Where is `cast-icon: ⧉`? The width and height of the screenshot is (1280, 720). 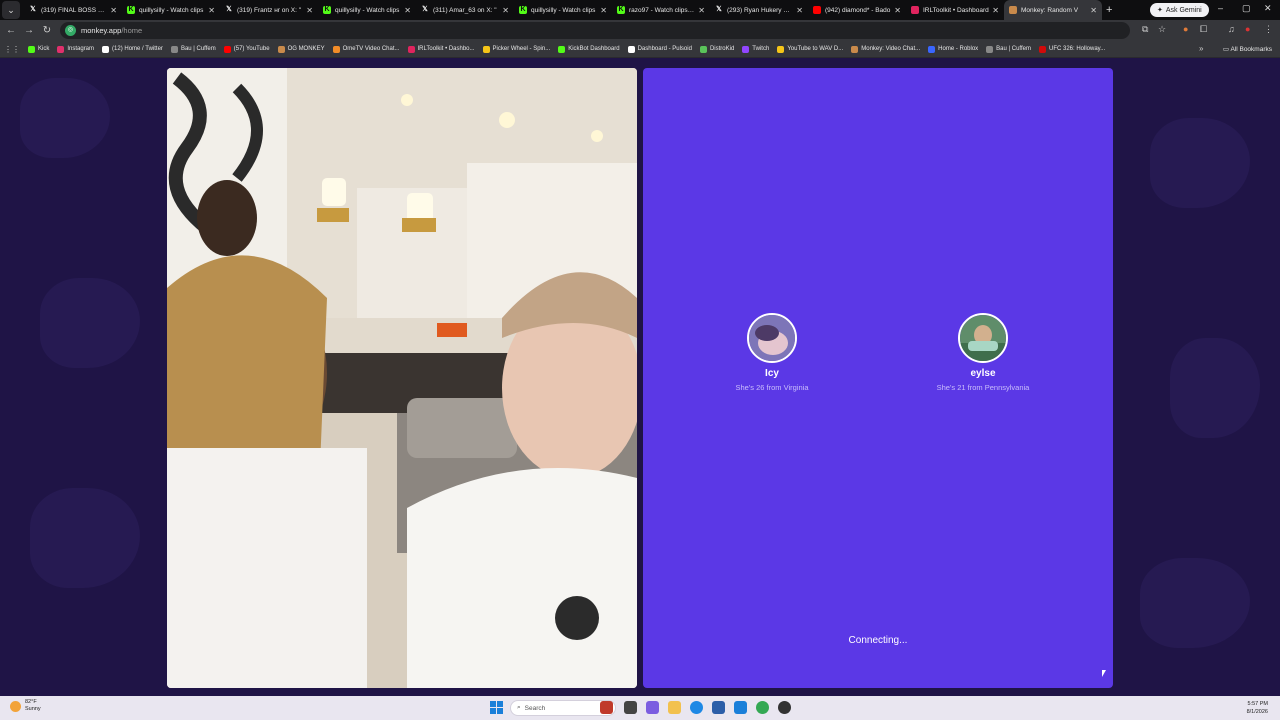
cast-icon: ⧉ is located at coordinates (1145, 29).